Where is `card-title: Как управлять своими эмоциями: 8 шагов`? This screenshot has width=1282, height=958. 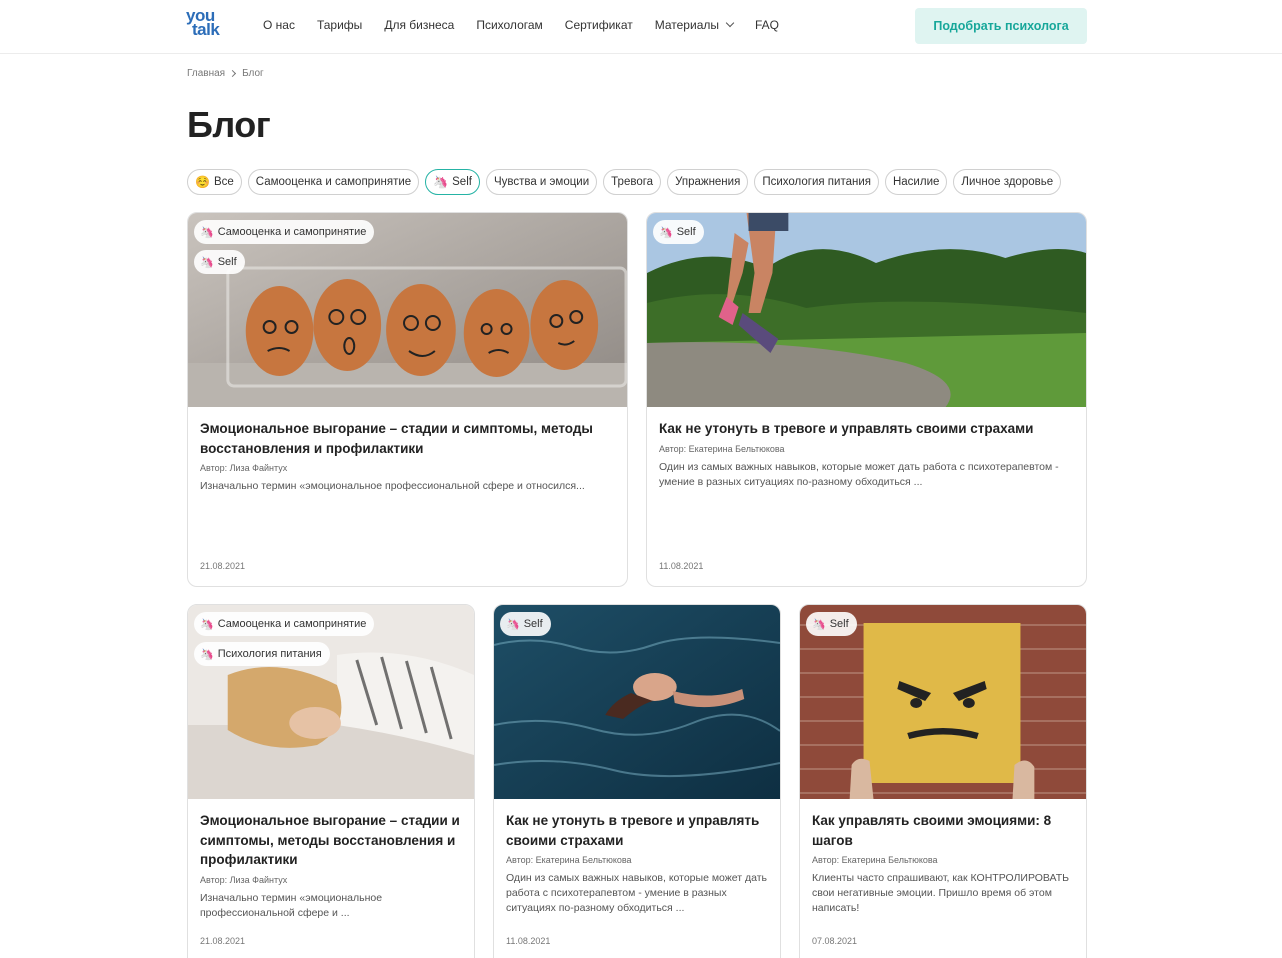
card-title: Как управлять своими эмоциями: 8 шагов is located at coordinates (943, 830).